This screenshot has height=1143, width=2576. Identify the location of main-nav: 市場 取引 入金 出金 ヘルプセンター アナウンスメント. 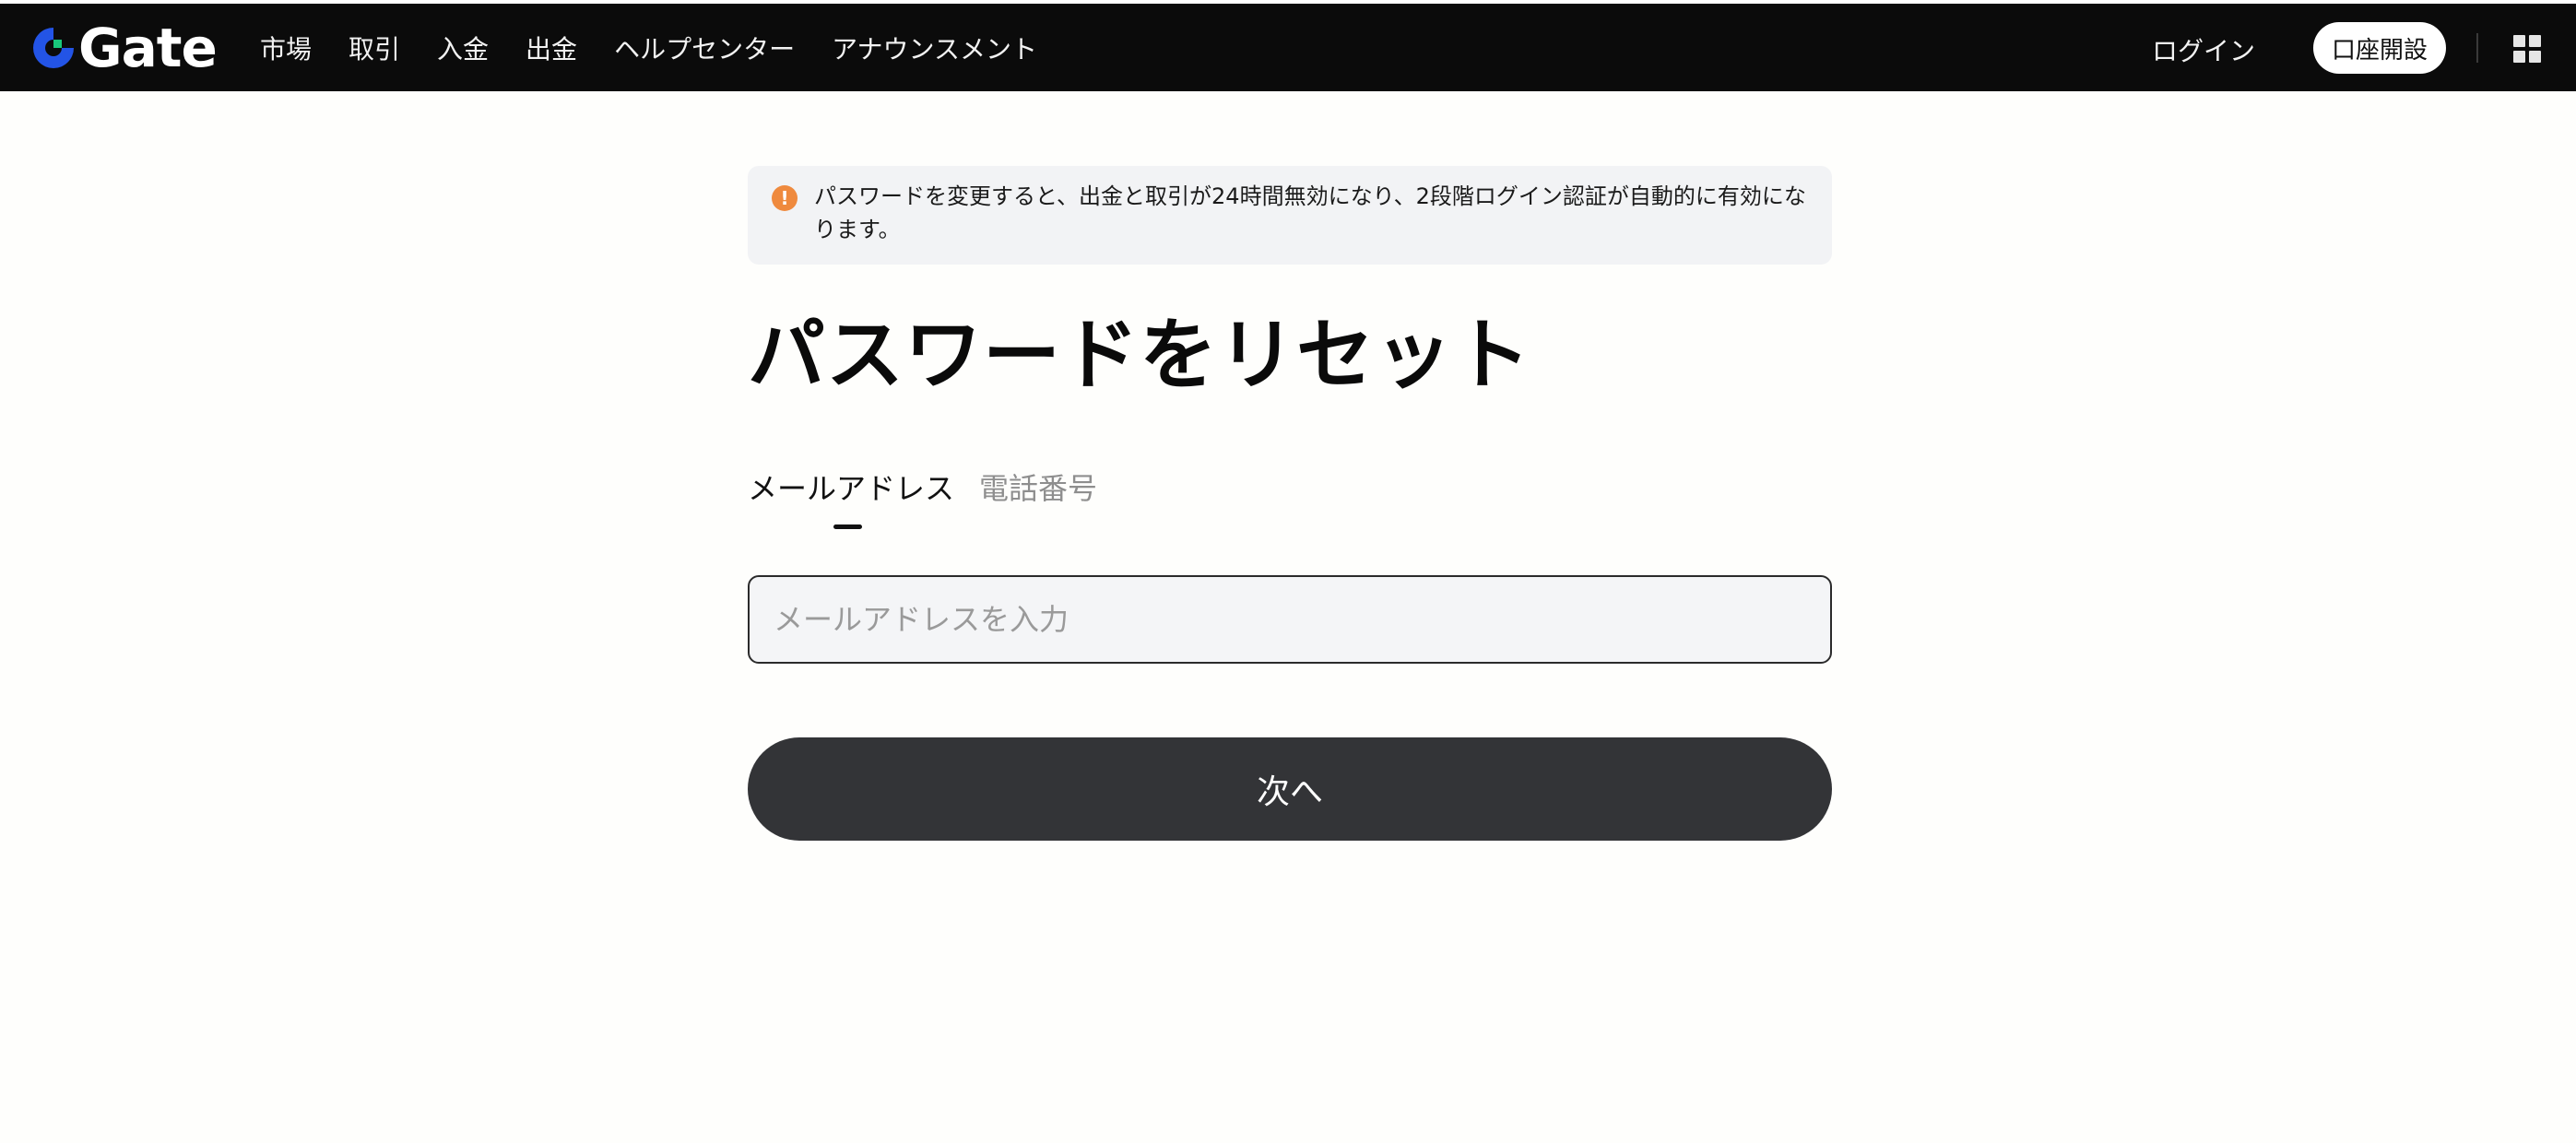
(667, 47).